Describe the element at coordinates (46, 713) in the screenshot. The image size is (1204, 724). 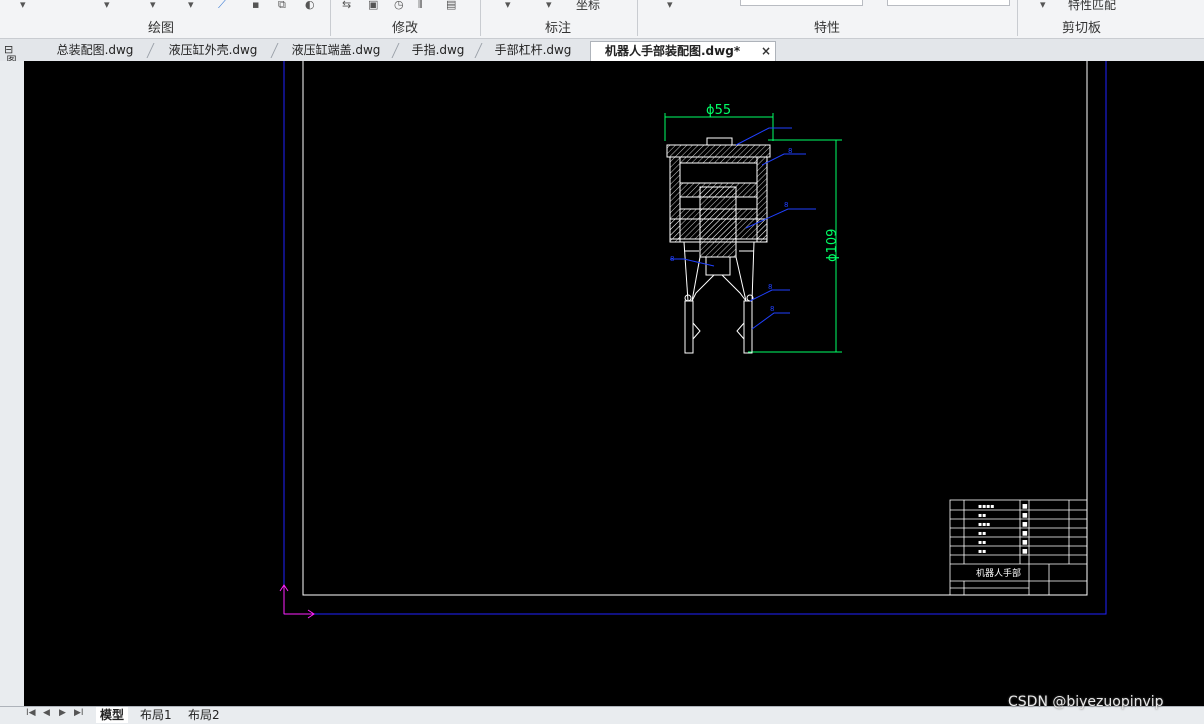
I see `nav-prev-icon: ◀` at that location.